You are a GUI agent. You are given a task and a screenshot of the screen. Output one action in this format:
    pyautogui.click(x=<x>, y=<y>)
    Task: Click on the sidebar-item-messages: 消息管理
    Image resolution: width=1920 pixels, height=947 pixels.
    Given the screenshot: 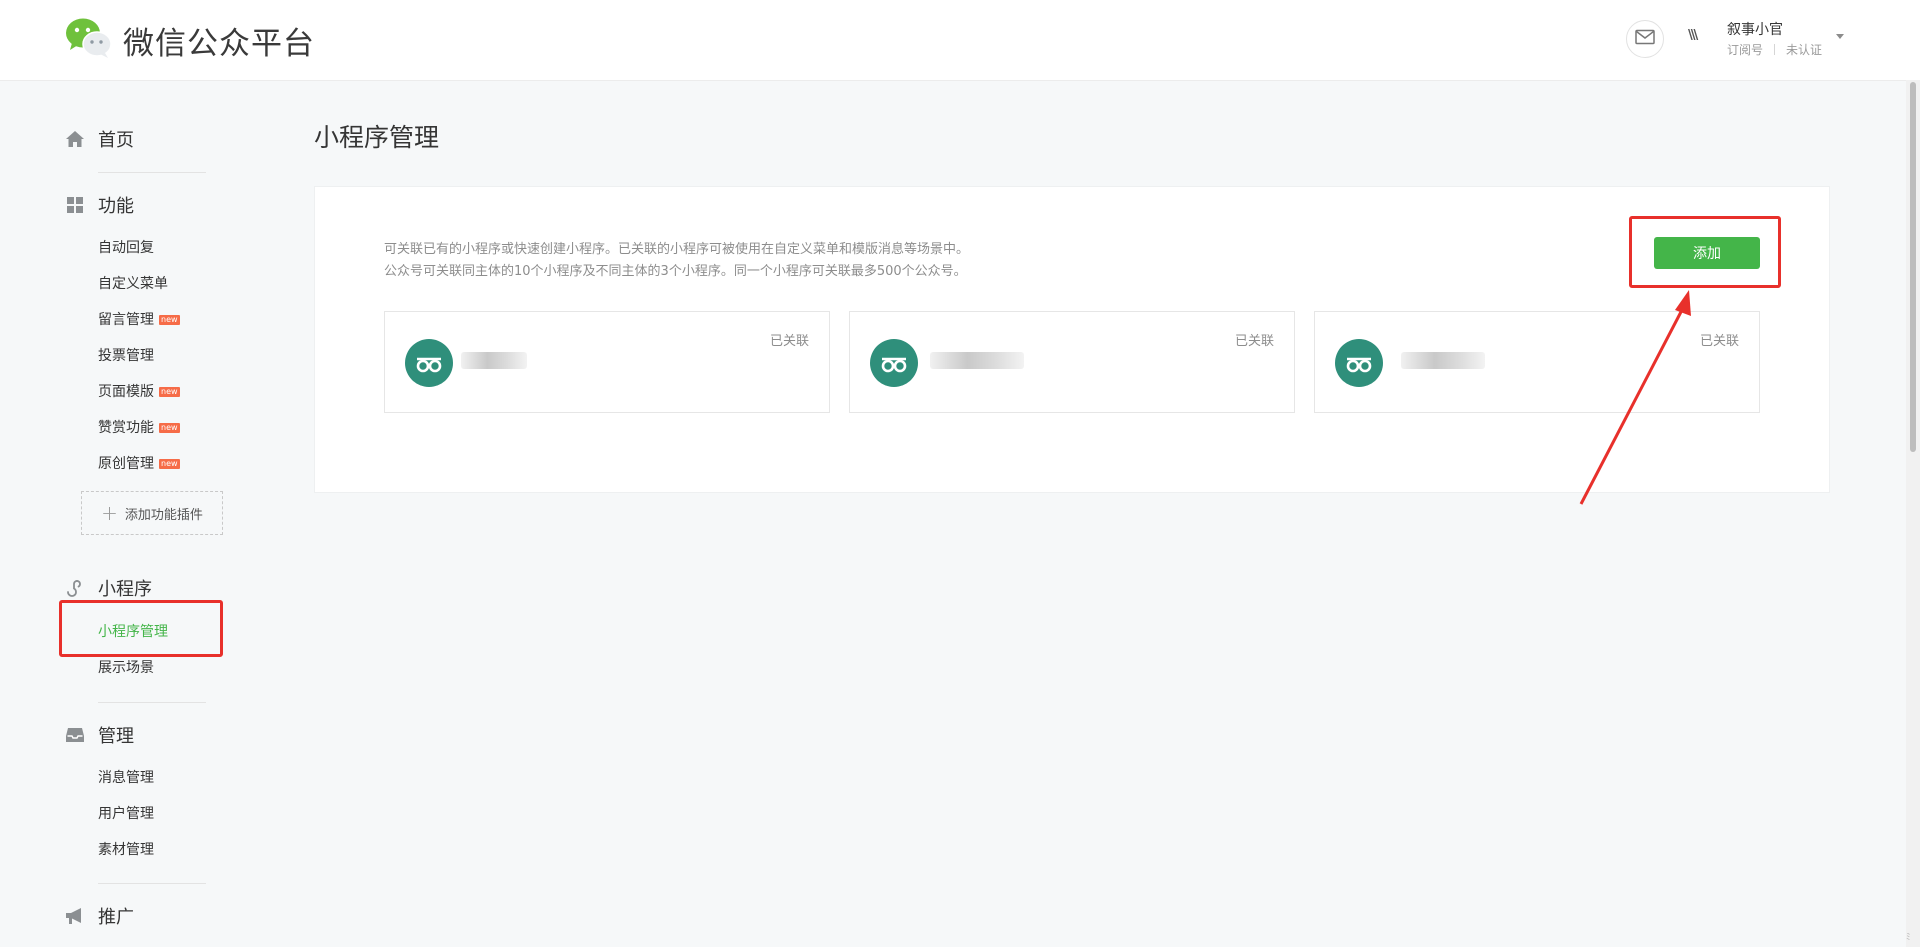 What is the action you would take?
    pyautogui.click(x=126, y=778)
    